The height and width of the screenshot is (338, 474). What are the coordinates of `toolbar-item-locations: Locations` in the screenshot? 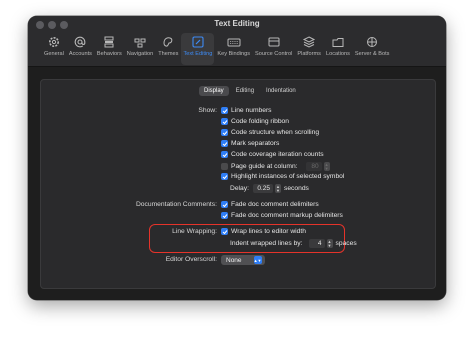 It's located at (338, 49).